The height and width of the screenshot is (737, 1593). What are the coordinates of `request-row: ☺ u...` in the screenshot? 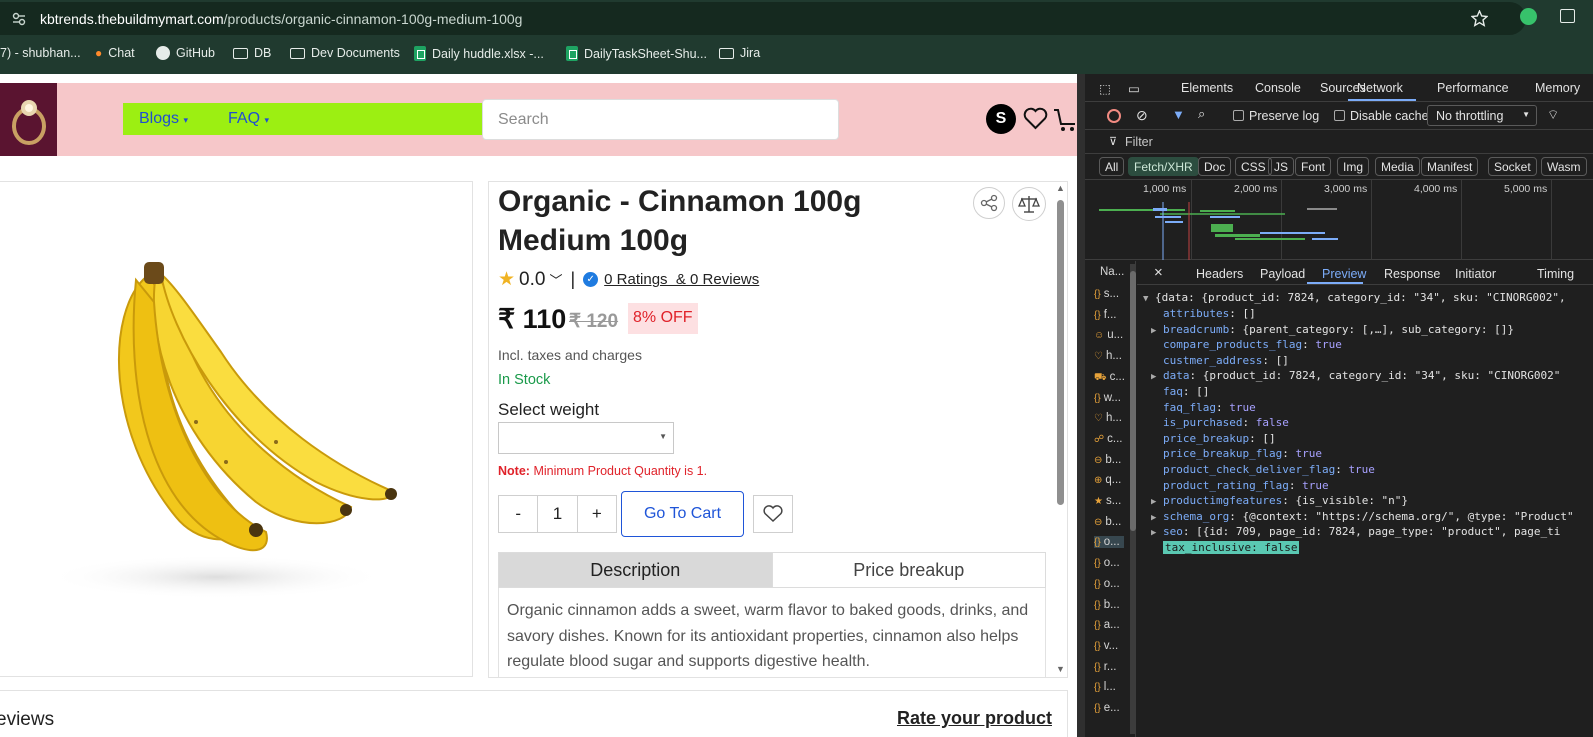 It's located at (1108, 335).